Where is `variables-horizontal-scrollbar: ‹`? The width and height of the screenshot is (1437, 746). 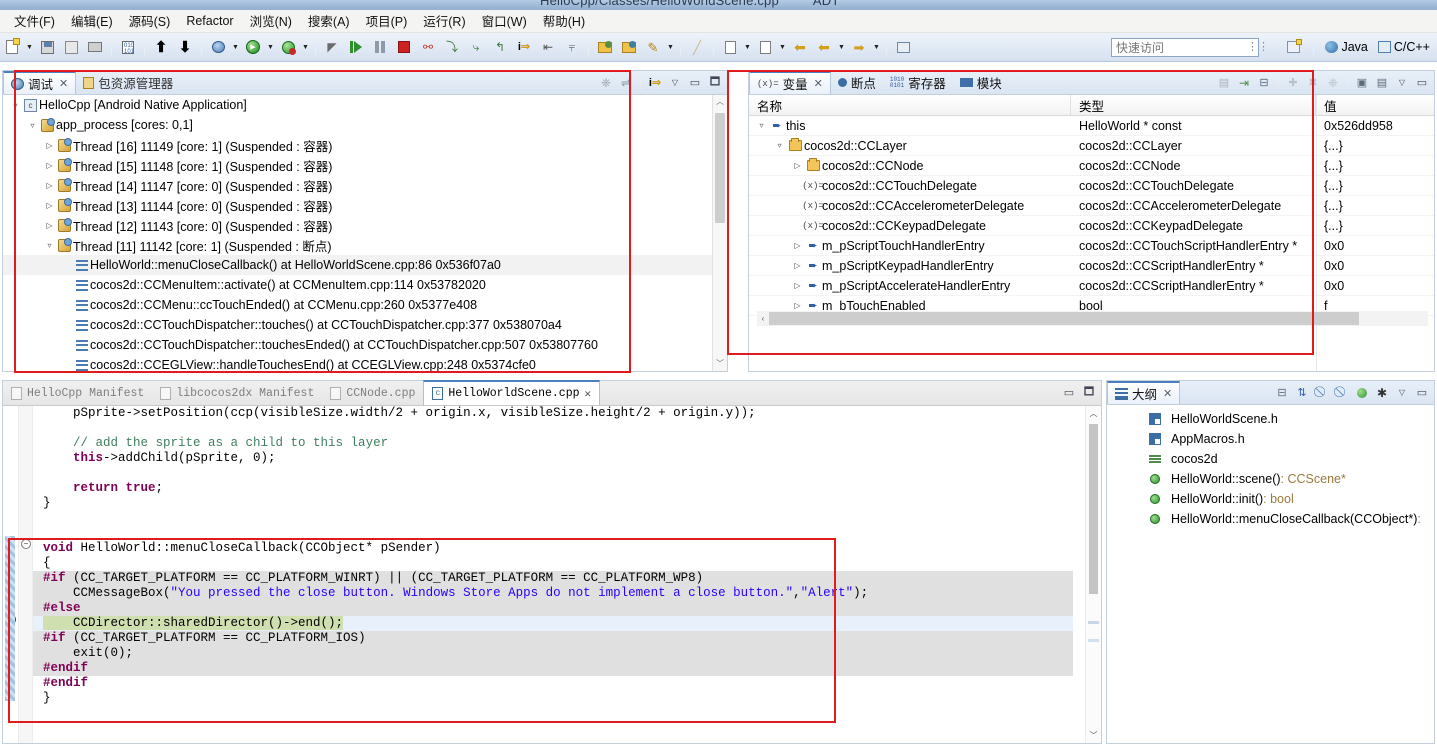 variables-horizontal-scrollbar: ‹ is located at coordinates (1092, 318).